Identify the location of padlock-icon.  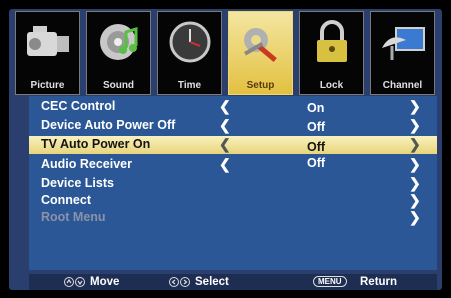
(332, 41).